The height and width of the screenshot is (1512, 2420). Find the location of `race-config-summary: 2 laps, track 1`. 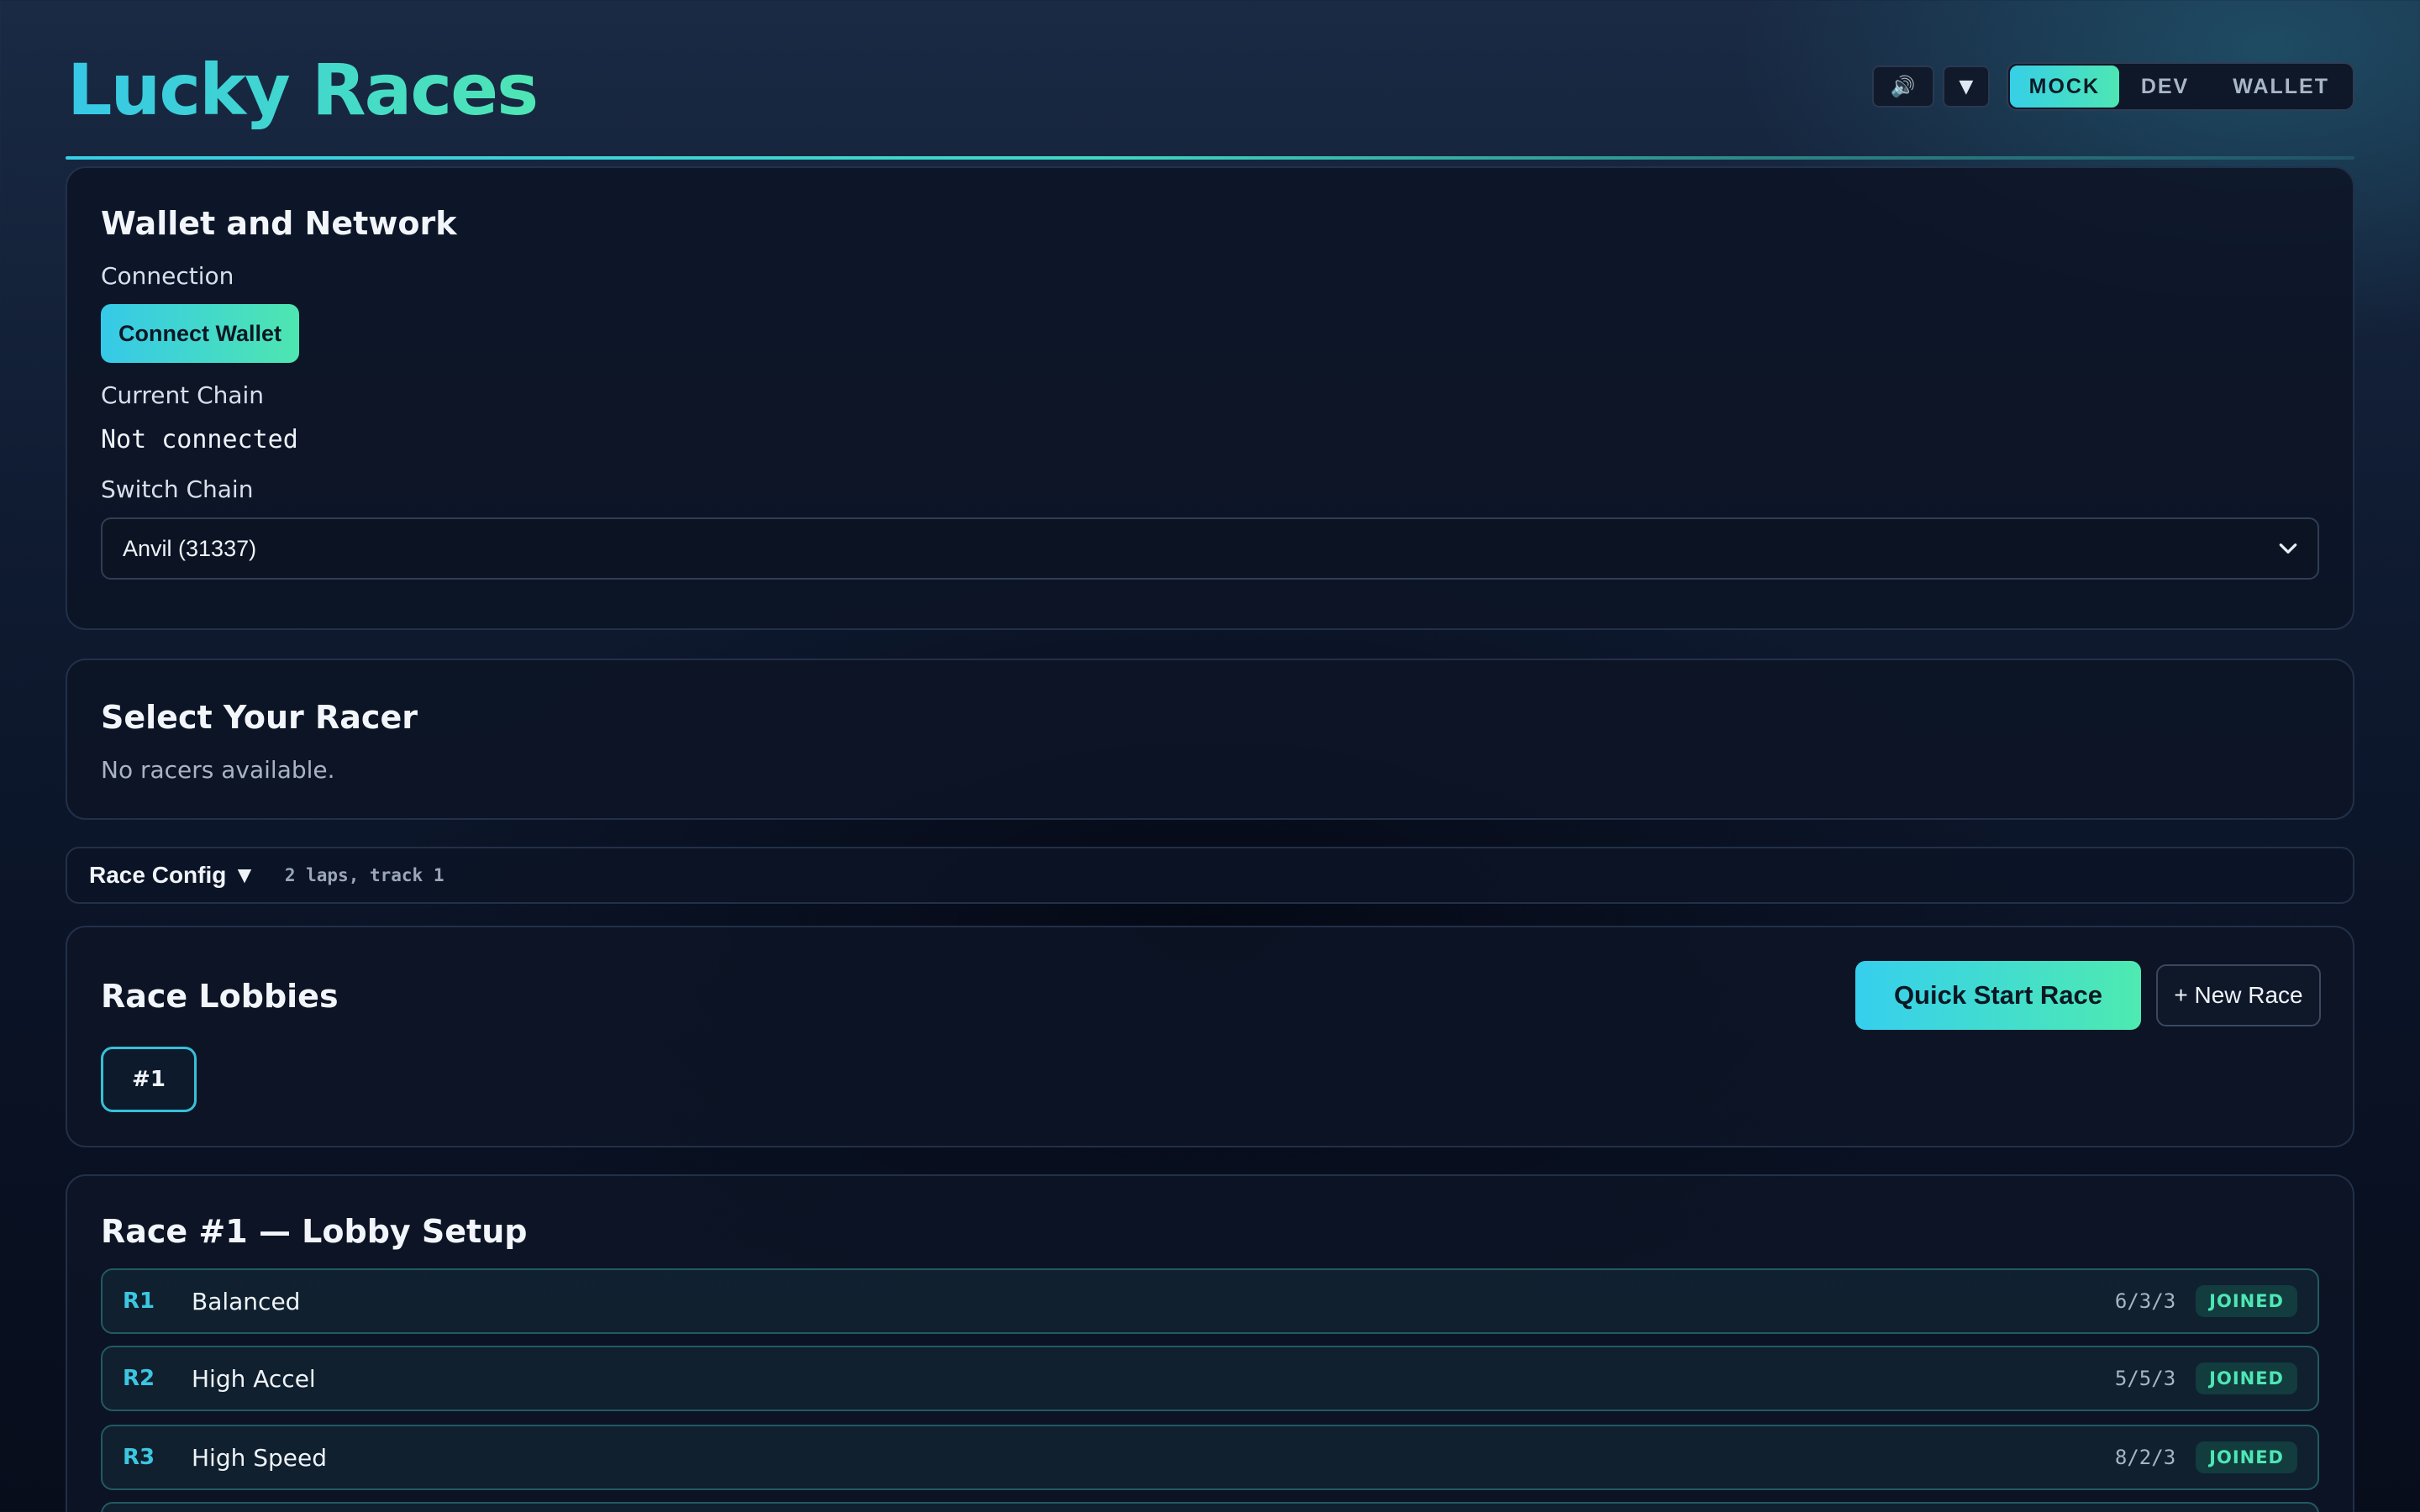

race-config-summary: 2 laps, track 1 is located at coordinates (364, 875).